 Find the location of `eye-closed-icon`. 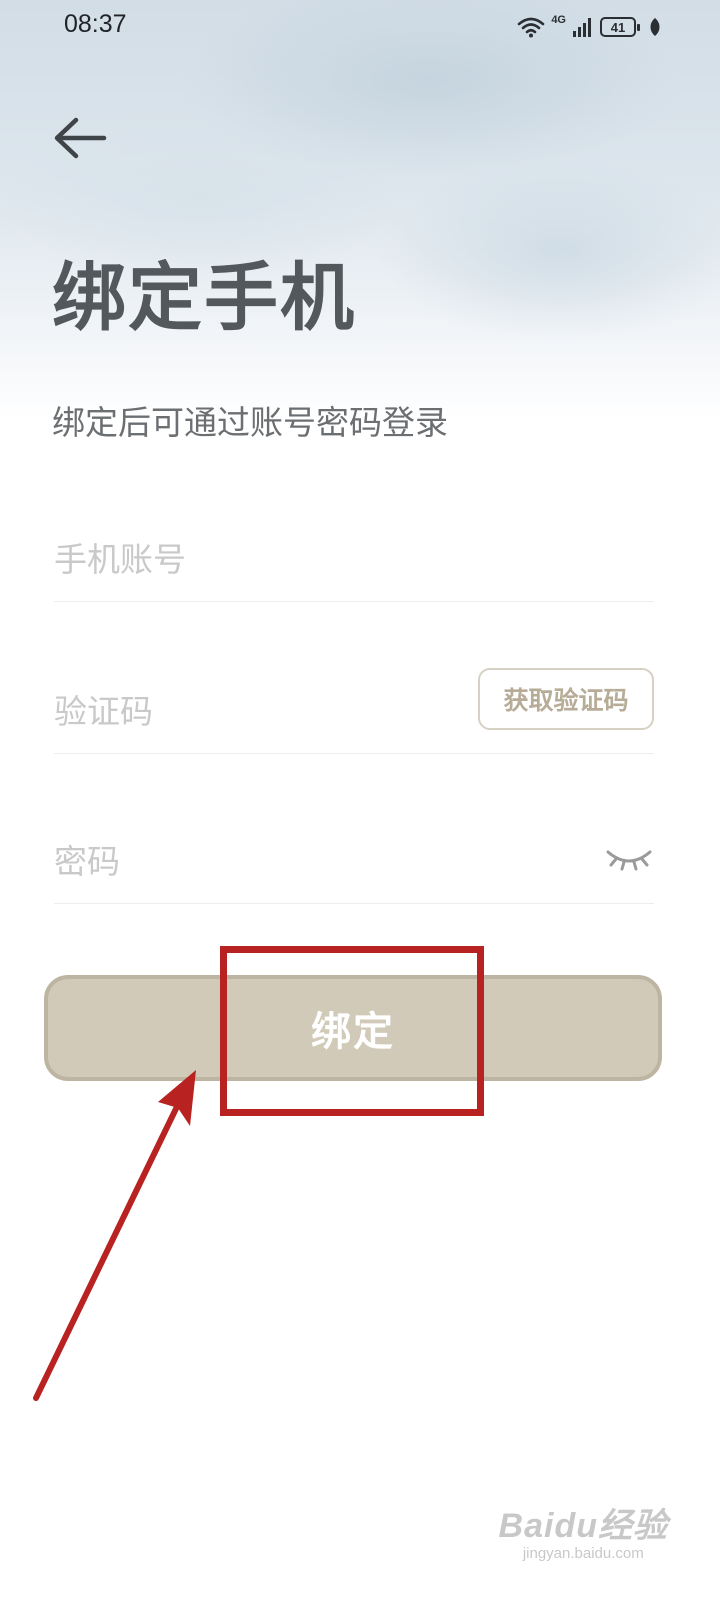

eye-closed-icon is located at coordinates (629, 859).